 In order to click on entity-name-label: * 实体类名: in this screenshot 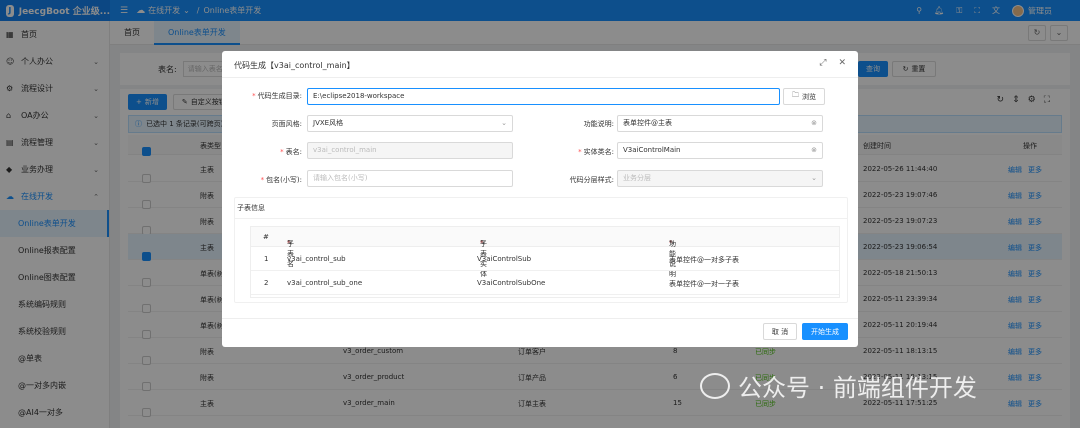, I will do `click(583, 152)`.